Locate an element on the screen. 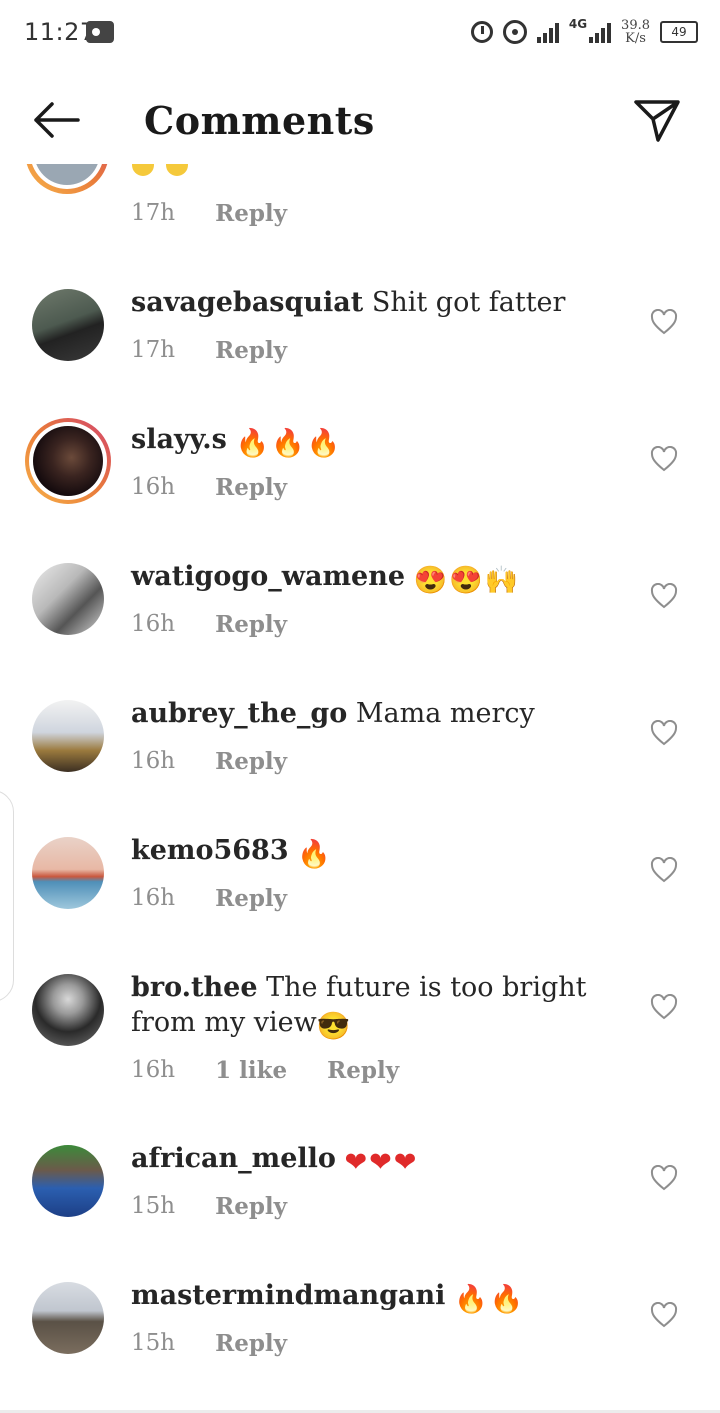 Image resolution: width=720 pixels, height=1413 pixels. comment-text: aubrey_the_go Mama mercy is located at coordinates (381, 713).